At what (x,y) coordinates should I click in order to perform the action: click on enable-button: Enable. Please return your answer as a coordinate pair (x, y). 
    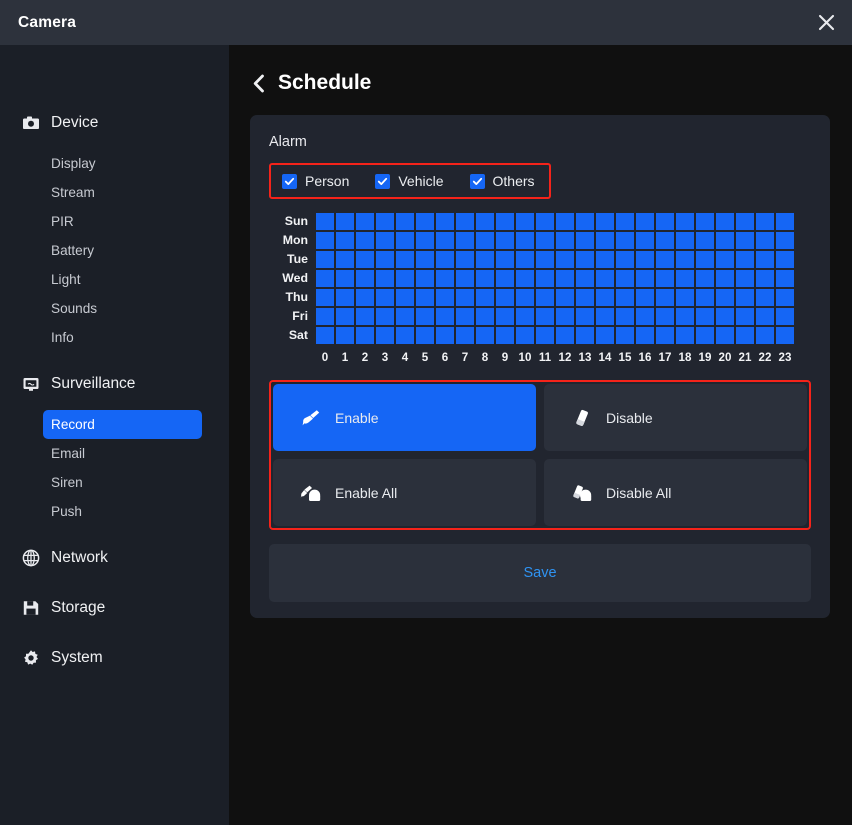
    Looking at the image, I should click on (404, 417).